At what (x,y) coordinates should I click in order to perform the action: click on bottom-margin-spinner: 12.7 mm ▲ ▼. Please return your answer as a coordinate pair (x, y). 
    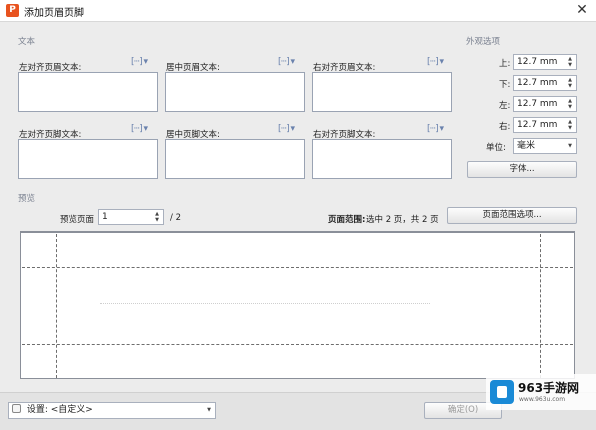
    Looking at the image, I should click on (545, 83).